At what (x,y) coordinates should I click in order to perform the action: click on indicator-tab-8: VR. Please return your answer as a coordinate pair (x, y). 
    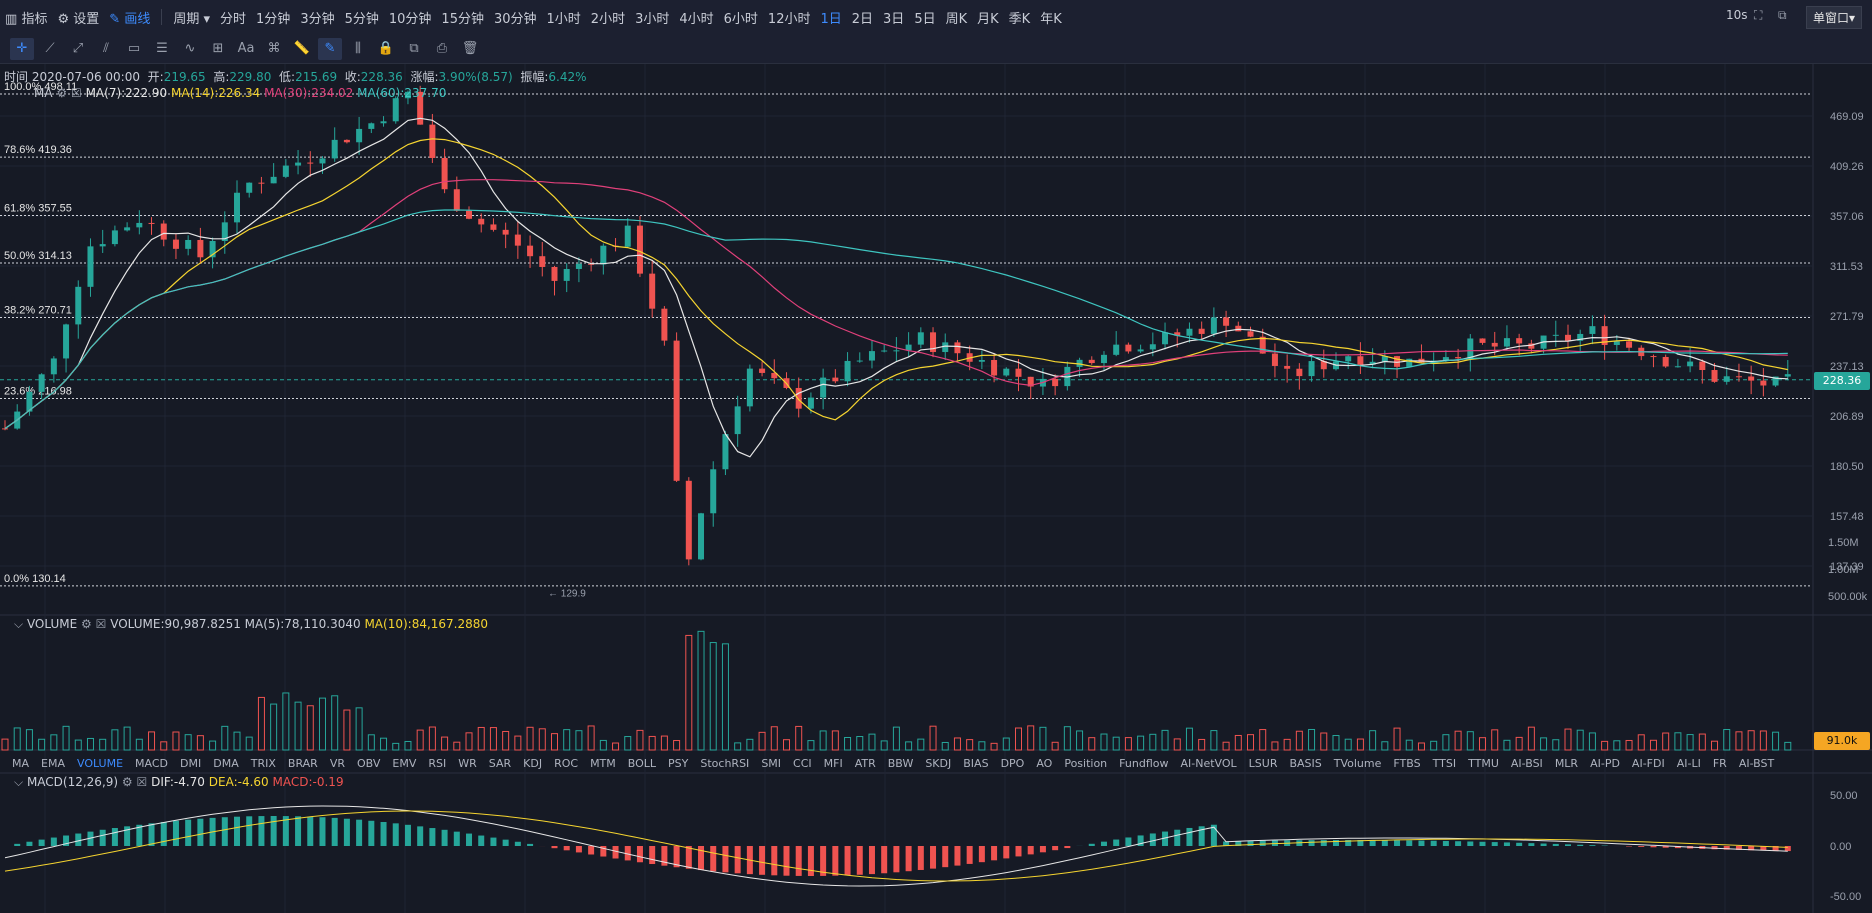
    Looking at the image, I should click on (337, 763).